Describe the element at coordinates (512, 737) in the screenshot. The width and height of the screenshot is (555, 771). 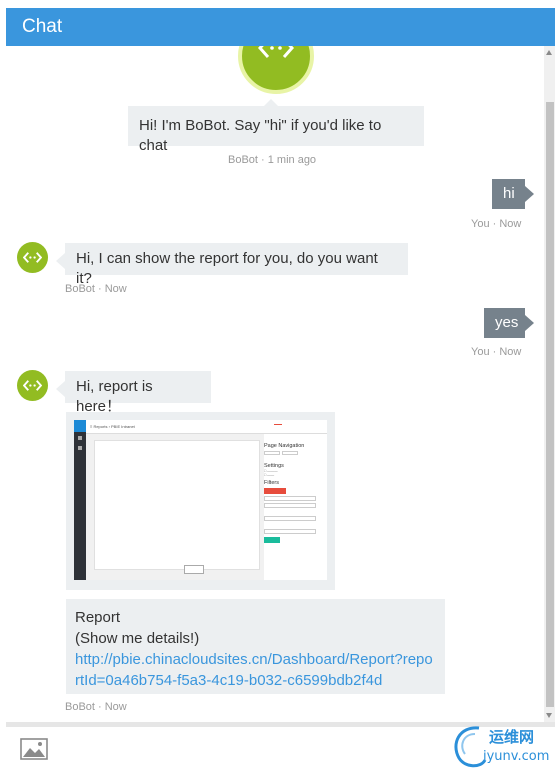
I see `watermark-cn: 运维网` at that location.